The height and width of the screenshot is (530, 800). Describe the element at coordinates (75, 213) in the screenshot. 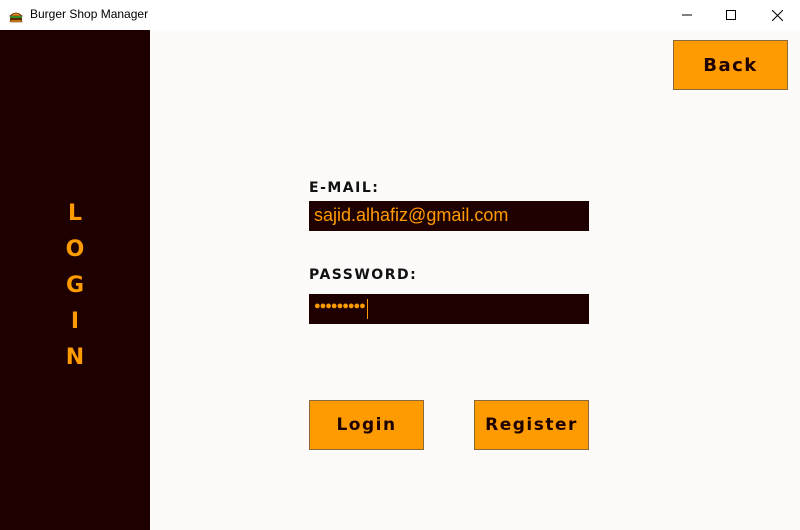

I see `sidebar-letter: L` at that location.